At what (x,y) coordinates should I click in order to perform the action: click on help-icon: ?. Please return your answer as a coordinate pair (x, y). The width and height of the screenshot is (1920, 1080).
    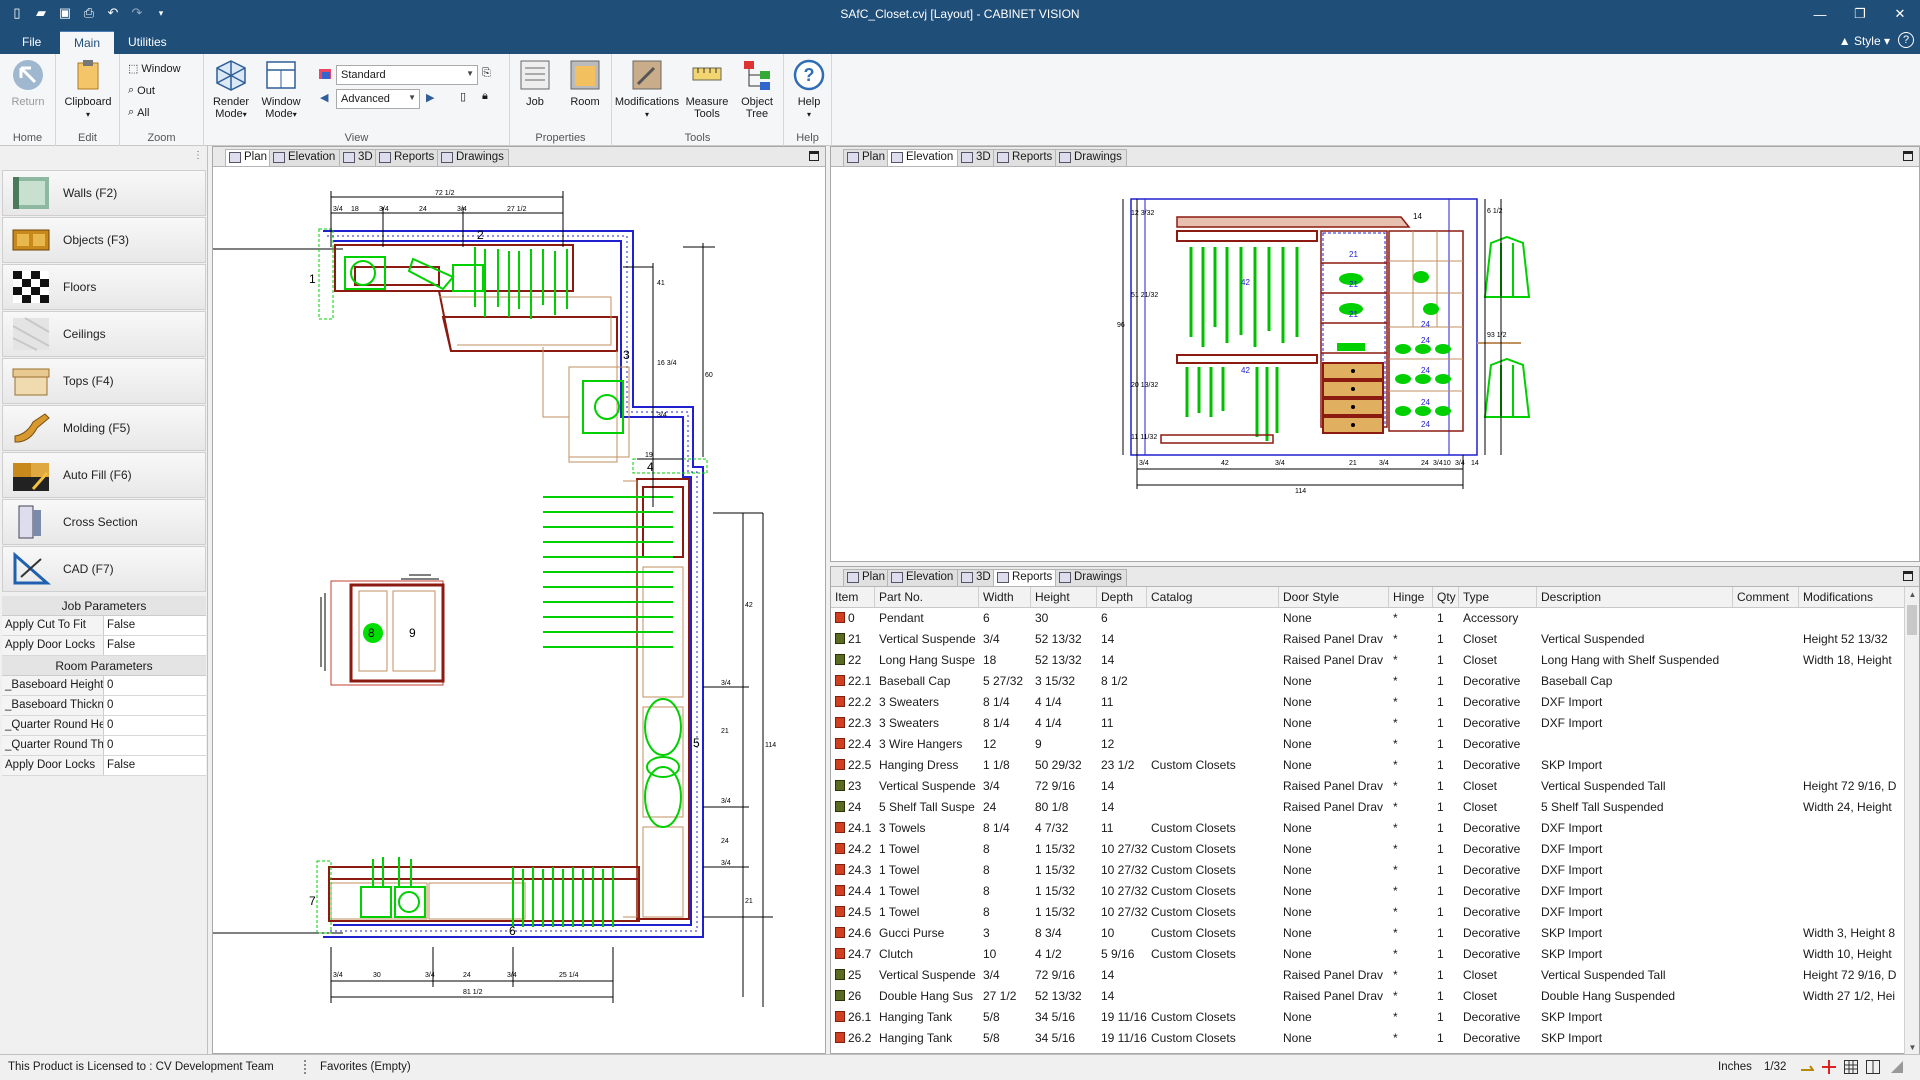
    Looking at the image, I should click on (1906, 40).